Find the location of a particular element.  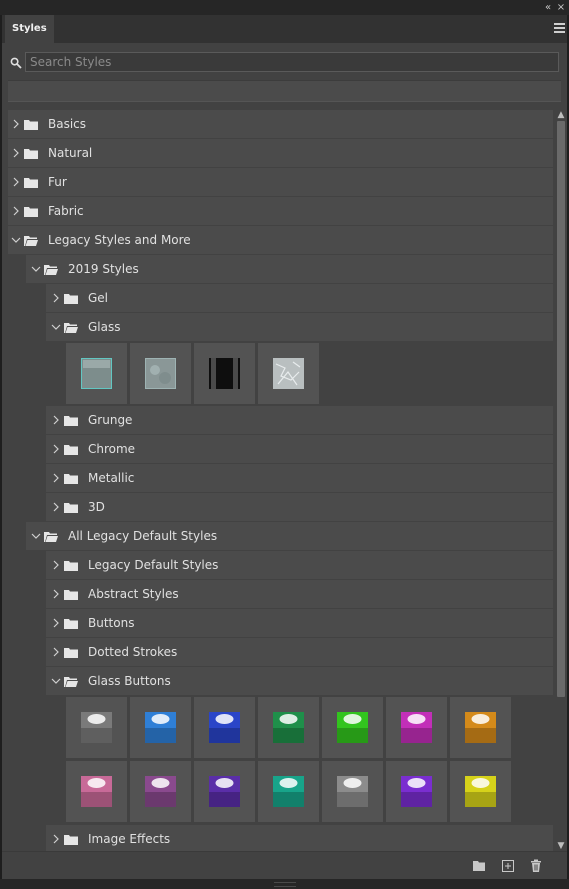

group-legacy-styles-and-more: Legacy Styles and More is located at coordinates (280, 240).